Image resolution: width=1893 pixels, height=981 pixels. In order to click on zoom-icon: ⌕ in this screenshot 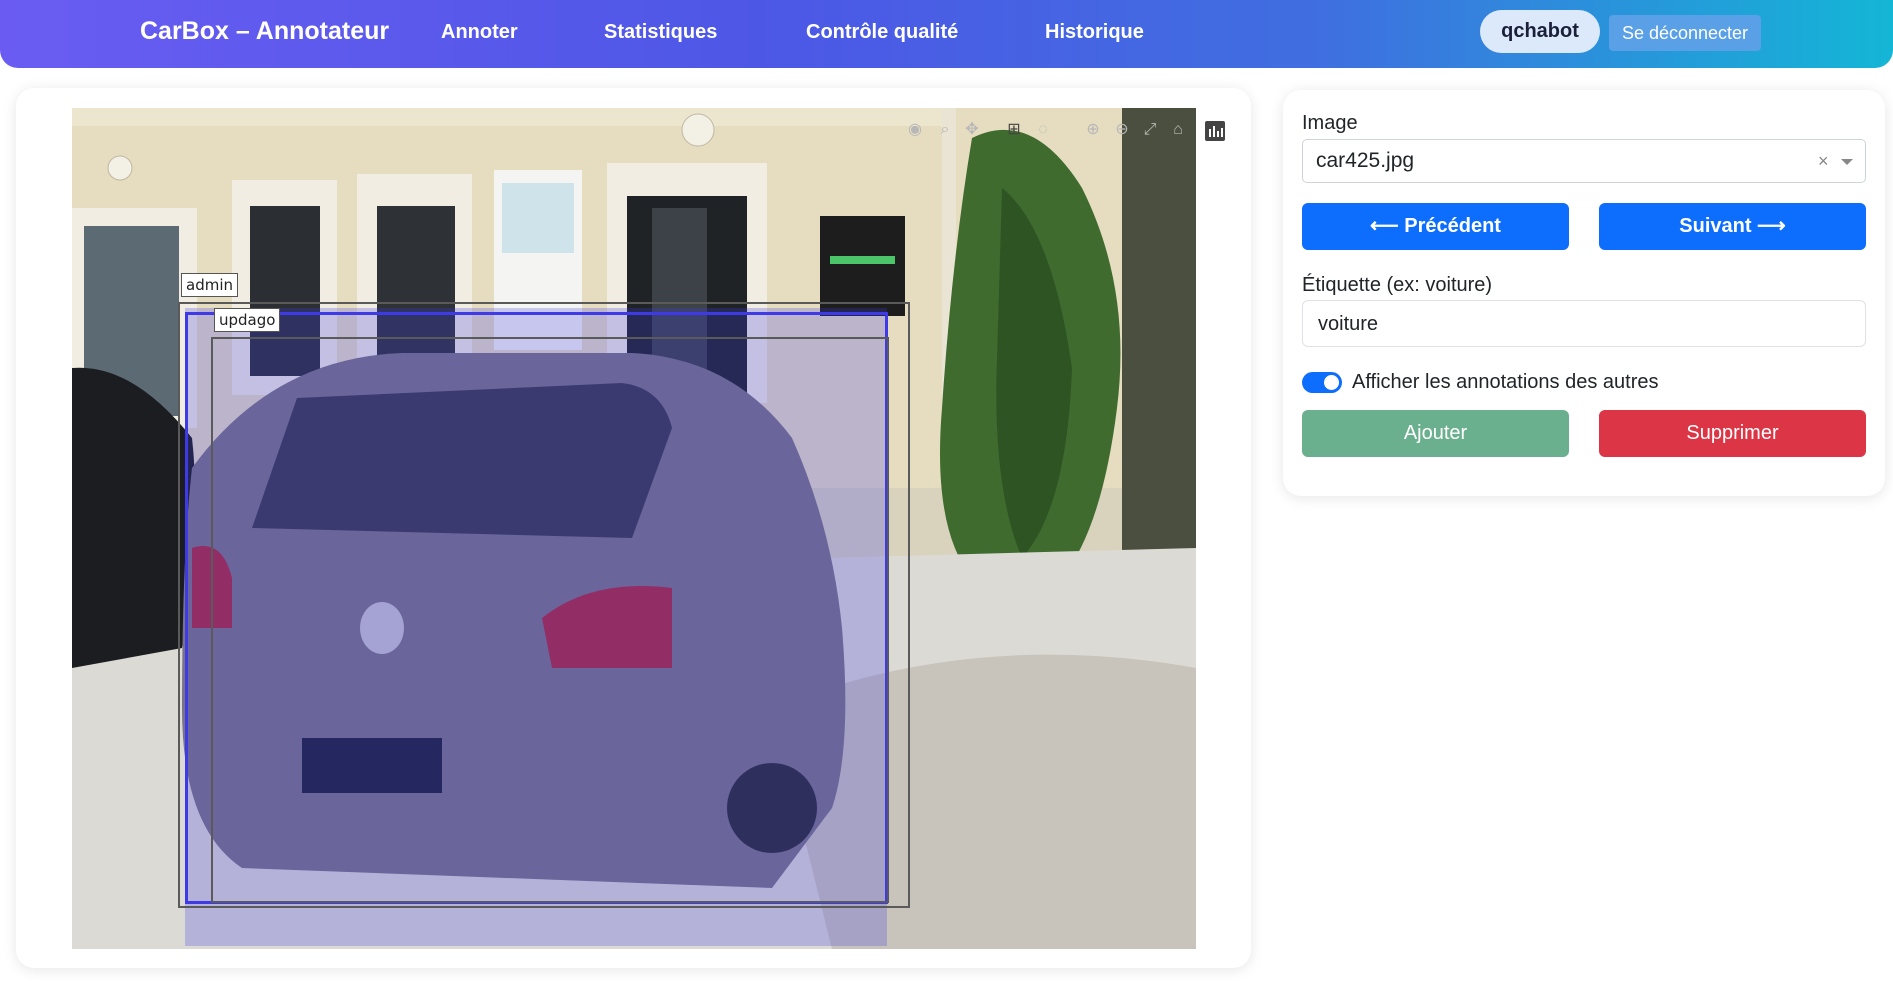, I will do `click(945, 130)`.